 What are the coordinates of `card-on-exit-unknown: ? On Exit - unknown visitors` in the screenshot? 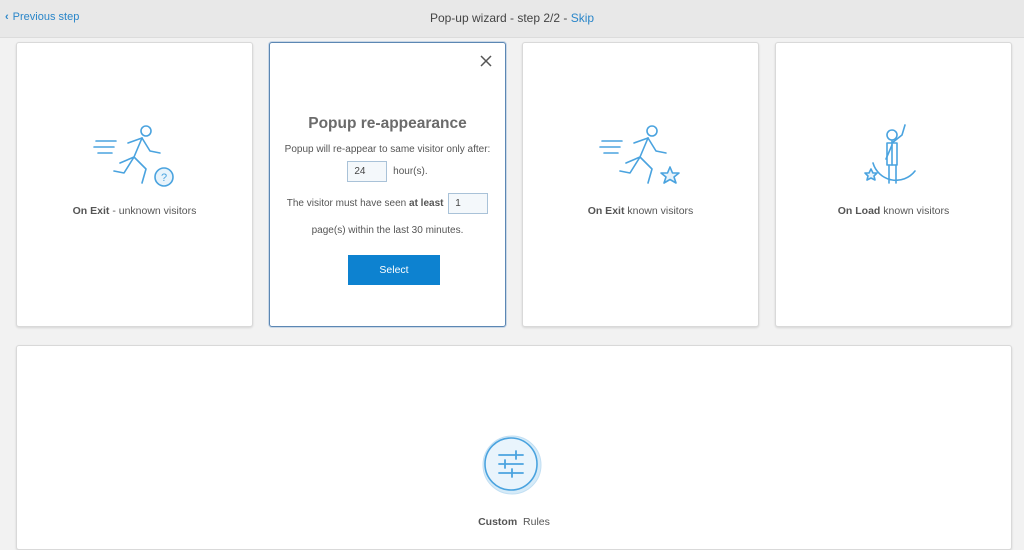 It's located at (134, 184).